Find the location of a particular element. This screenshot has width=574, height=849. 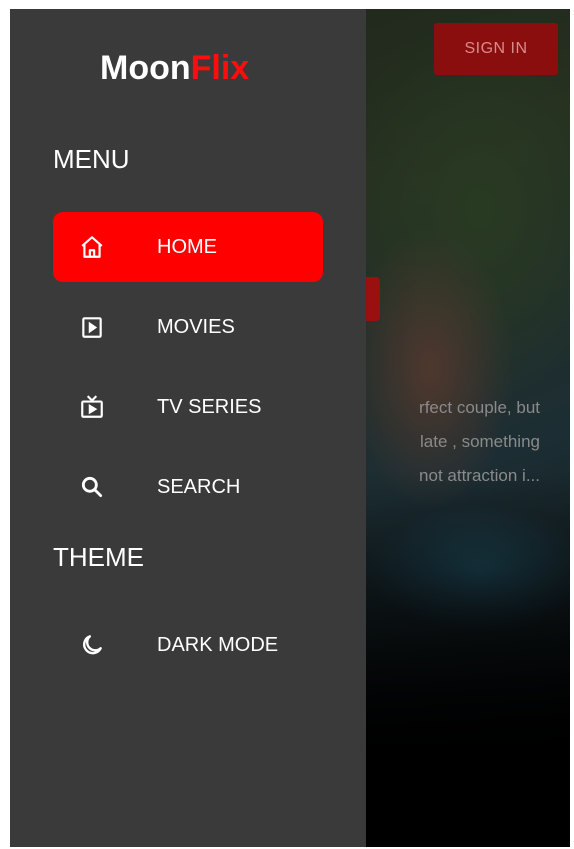

sidebar-item-home: HOME is located at coordinates (188, 247).